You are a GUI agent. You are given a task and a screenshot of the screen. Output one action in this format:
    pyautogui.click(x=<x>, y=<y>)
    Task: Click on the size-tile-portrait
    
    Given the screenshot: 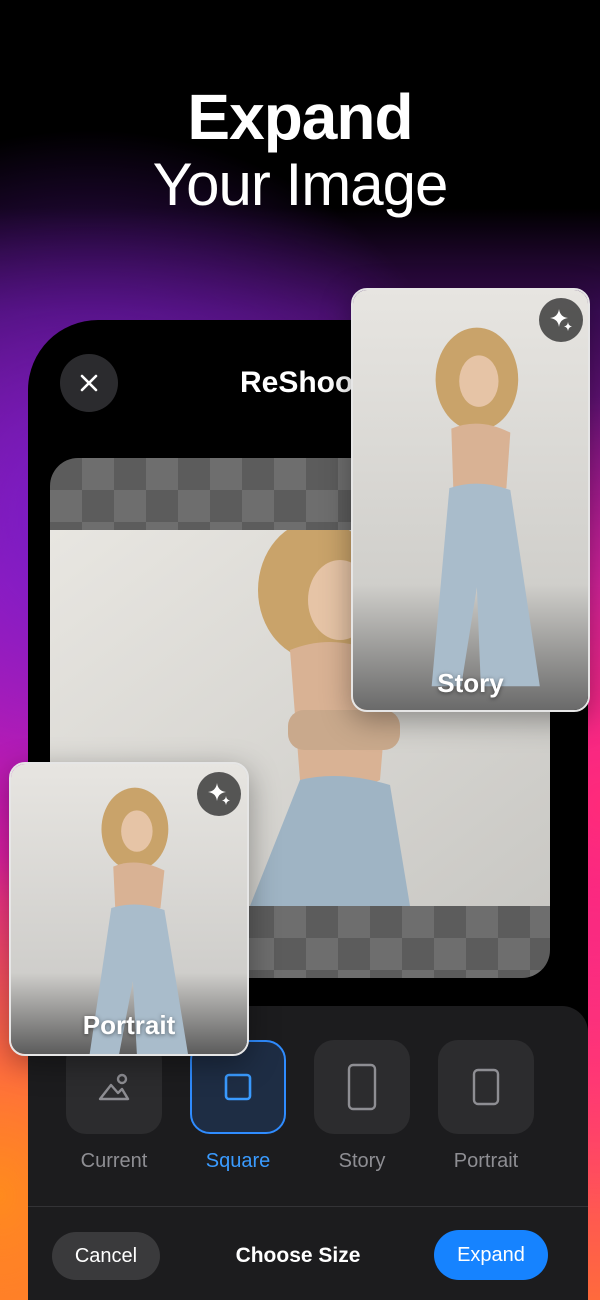 What is the action you would take?
    pyautogui.click(x=486, y=1087)
    